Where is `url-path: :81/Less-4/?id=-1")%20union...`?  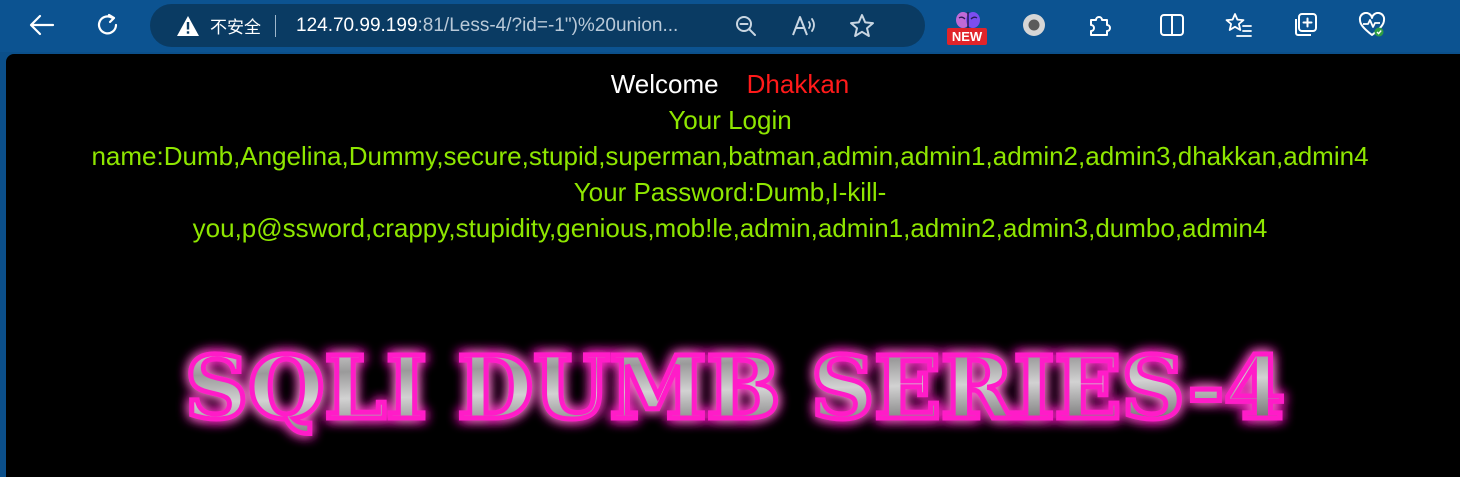
url-path: :81/Less-4/?id=-1")%20union... is located at coordinates (548, 25).